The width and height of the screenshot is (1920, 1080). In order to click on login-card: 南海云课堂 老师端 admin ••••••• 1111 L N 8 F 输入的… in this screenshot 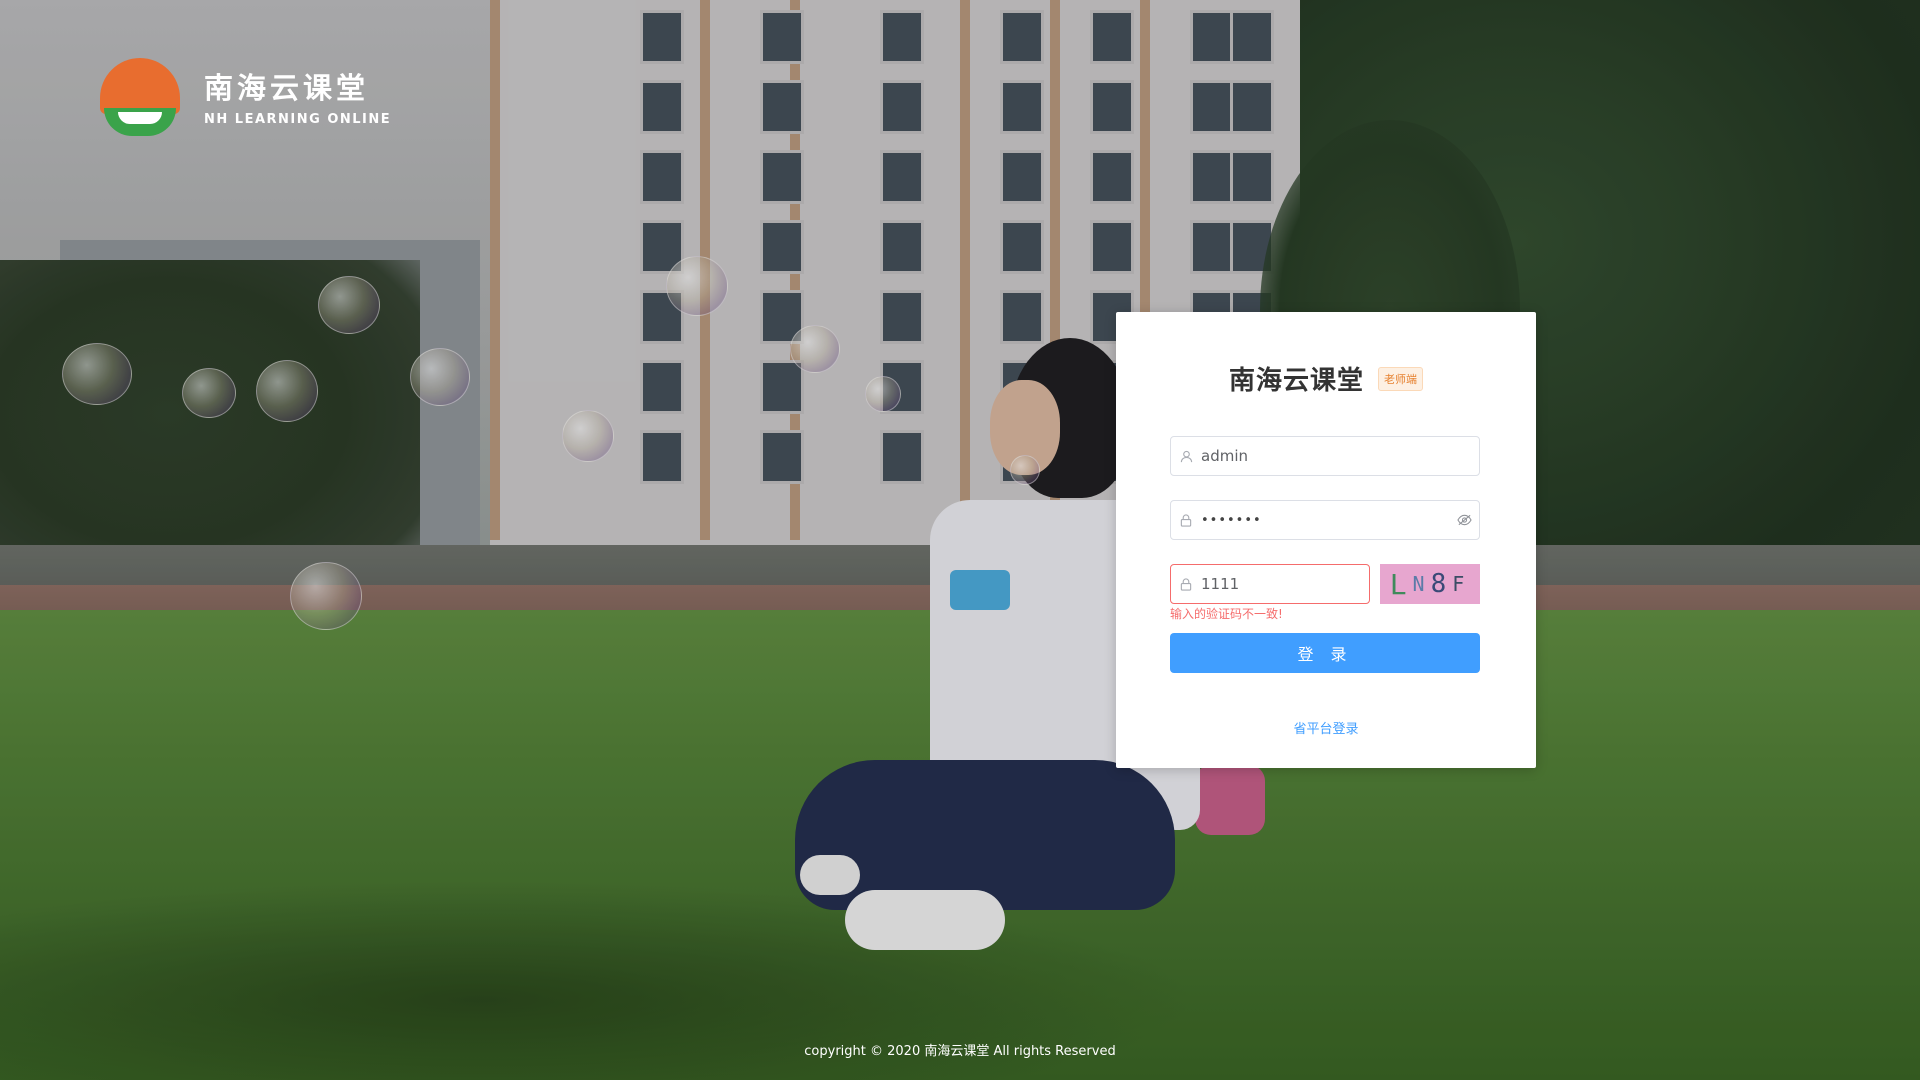, I will do `click(1326, 540)`.